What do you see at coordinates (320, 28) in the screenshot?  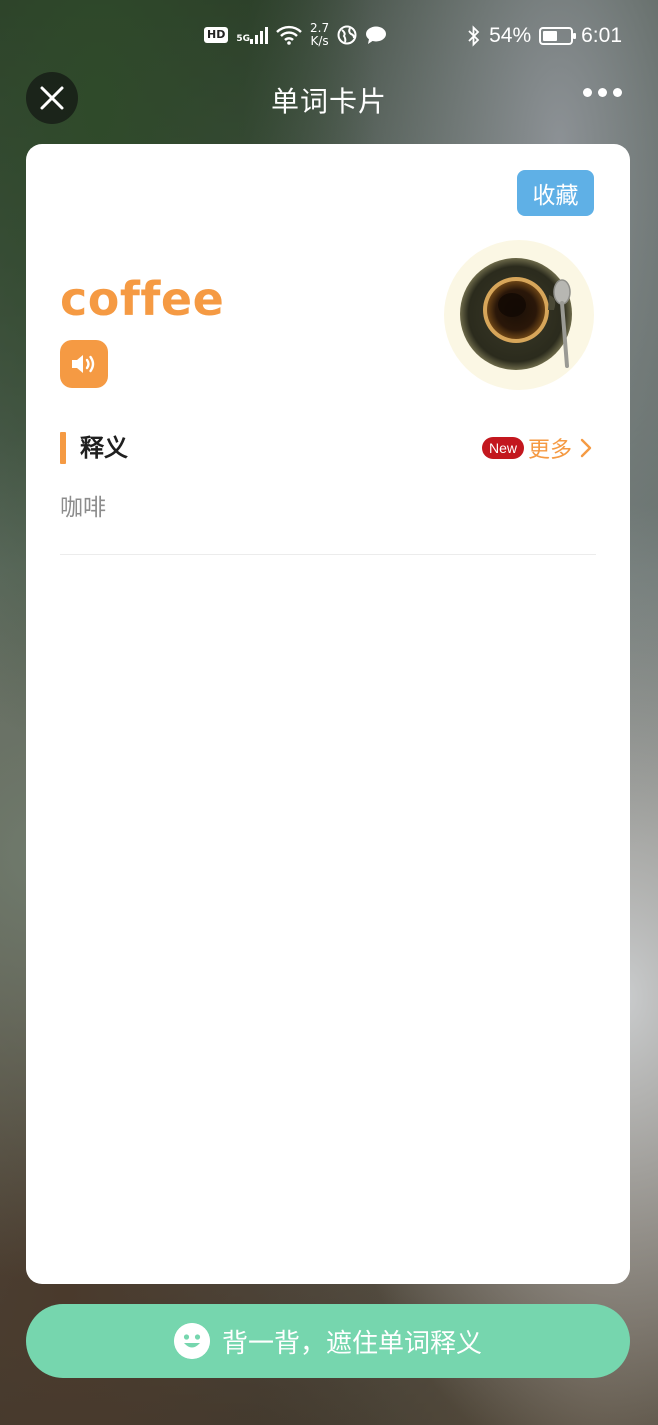 I see `speed-value: 2.7` at bounding box center [320, 28].